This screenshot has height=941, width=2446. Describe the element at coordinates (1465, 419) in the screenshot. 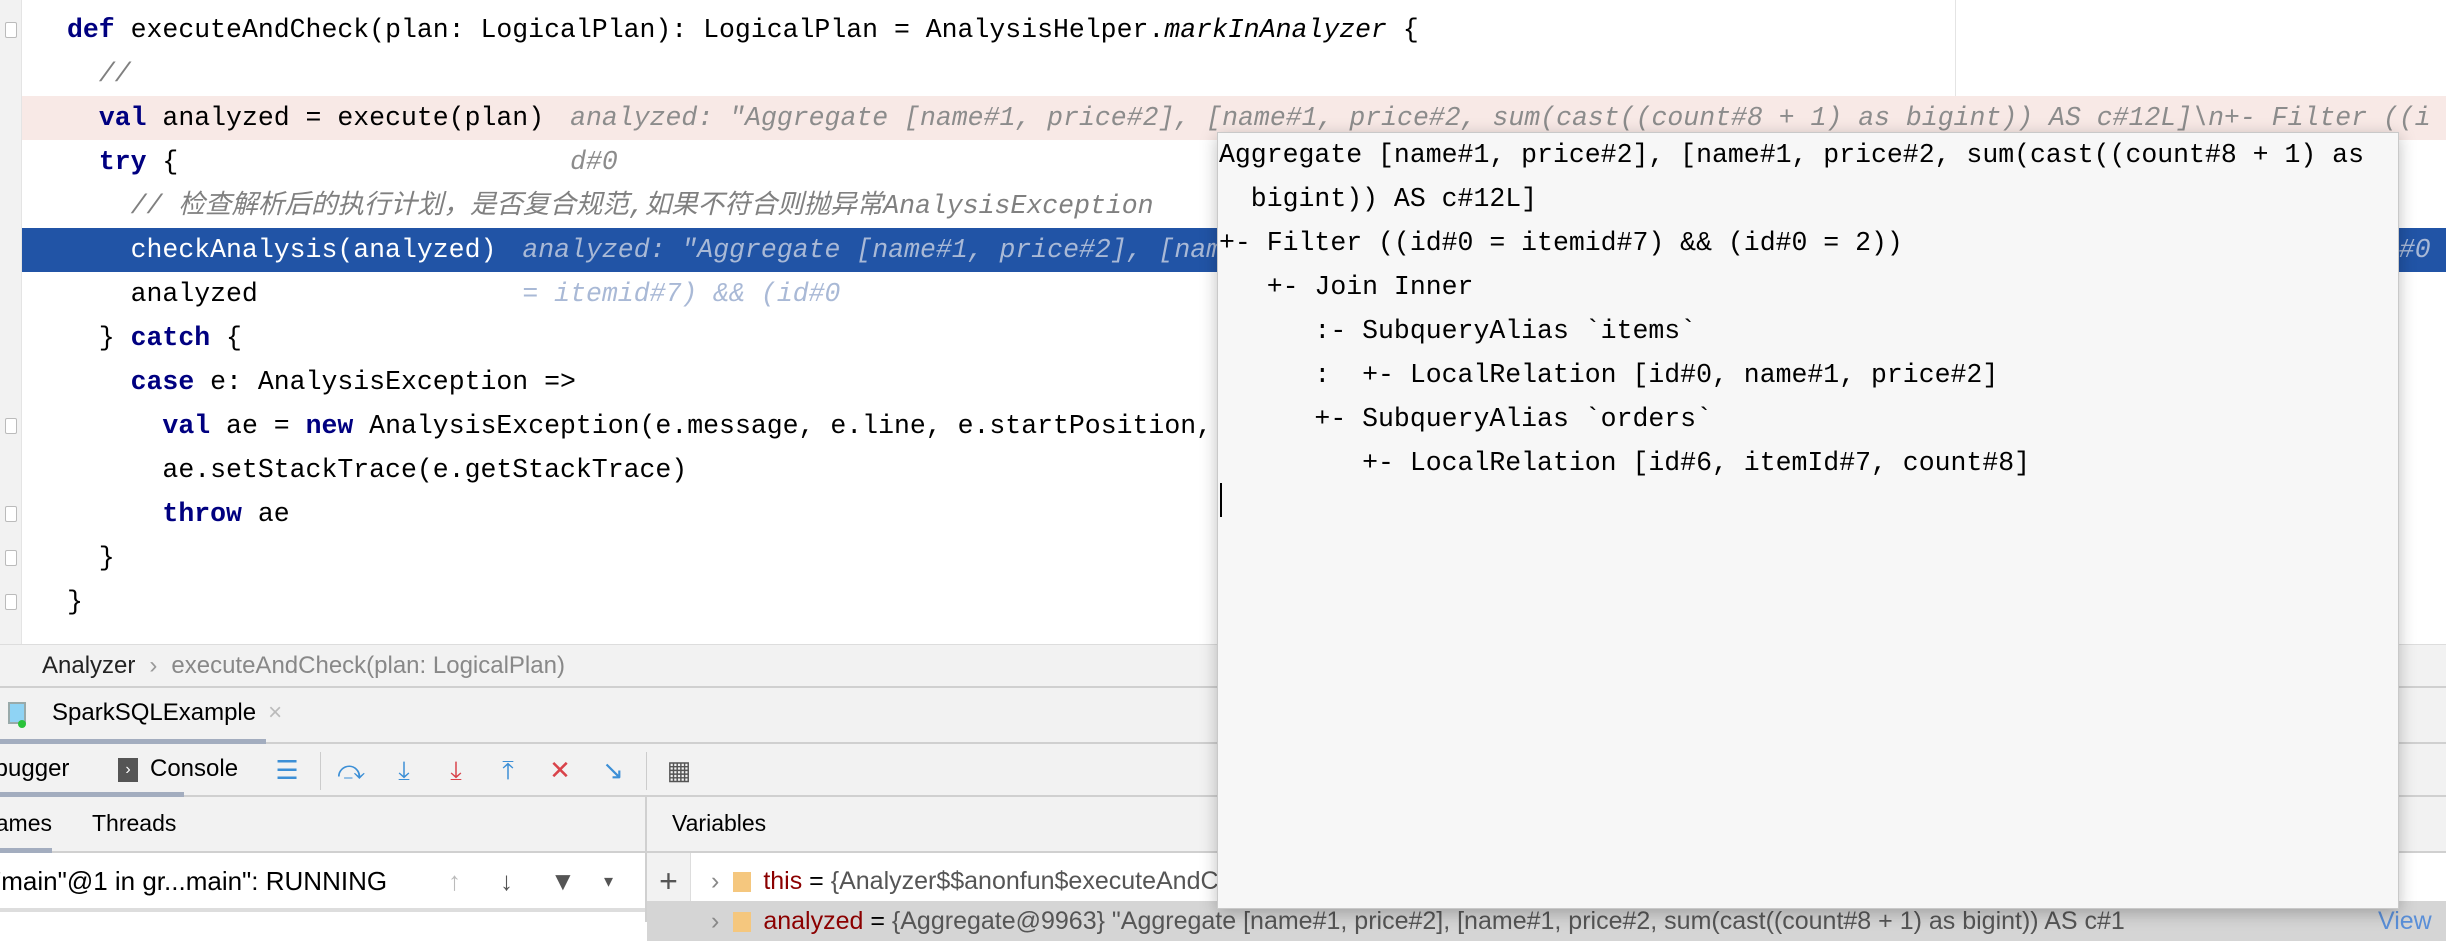

I see `popup-line: +- SubqueryAlias `orders`` at that location.